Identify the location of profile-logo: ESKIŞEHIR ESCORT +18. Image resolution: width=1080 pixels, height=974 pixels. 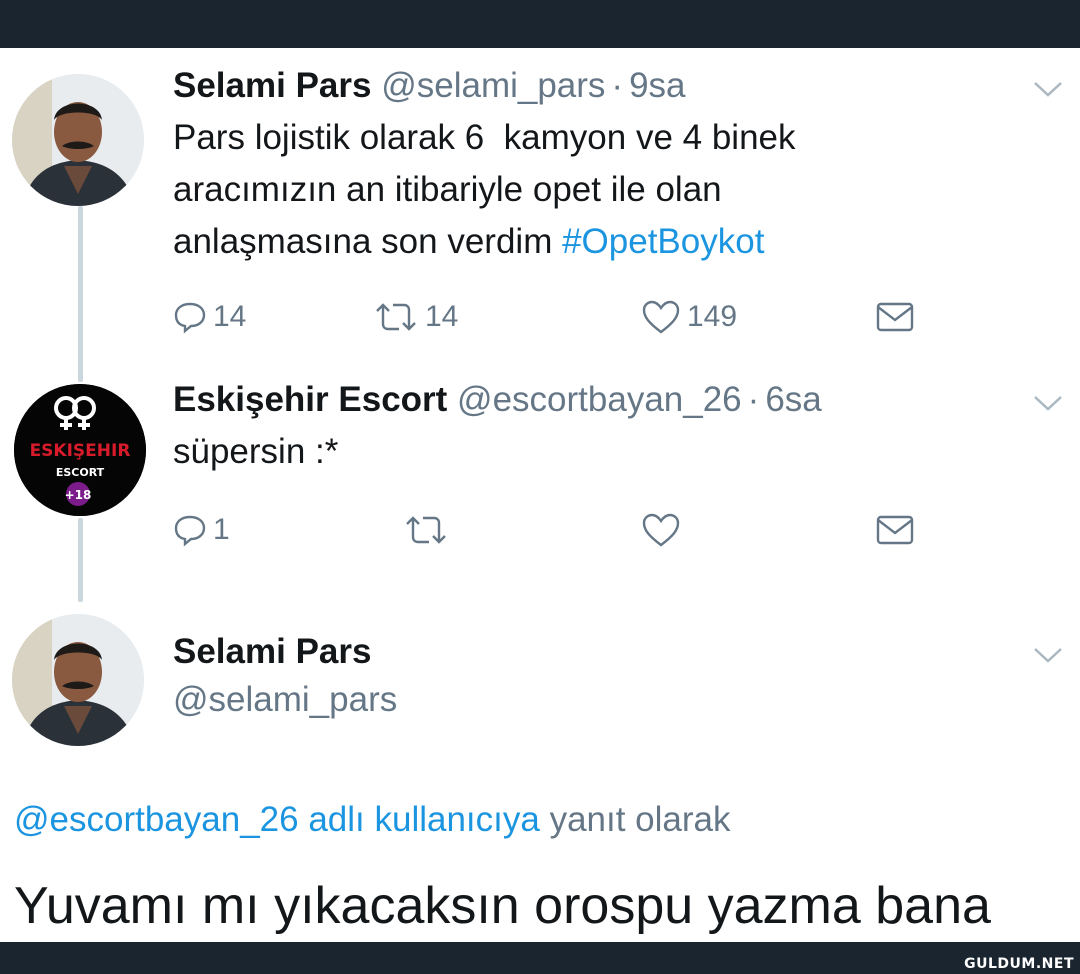
(80, 450).